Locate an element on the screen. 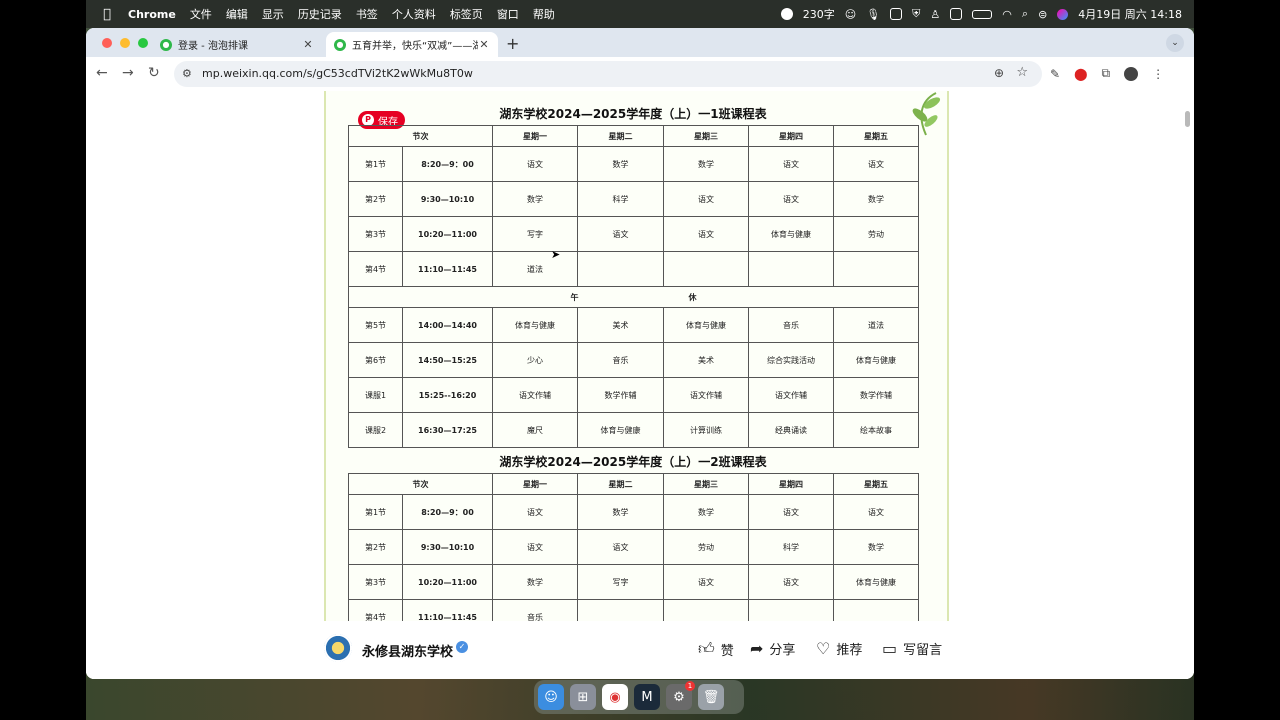 The width and height of the screenshot is (1280, 720). period-cell: 第1节 is located at coordinates (375, 164).